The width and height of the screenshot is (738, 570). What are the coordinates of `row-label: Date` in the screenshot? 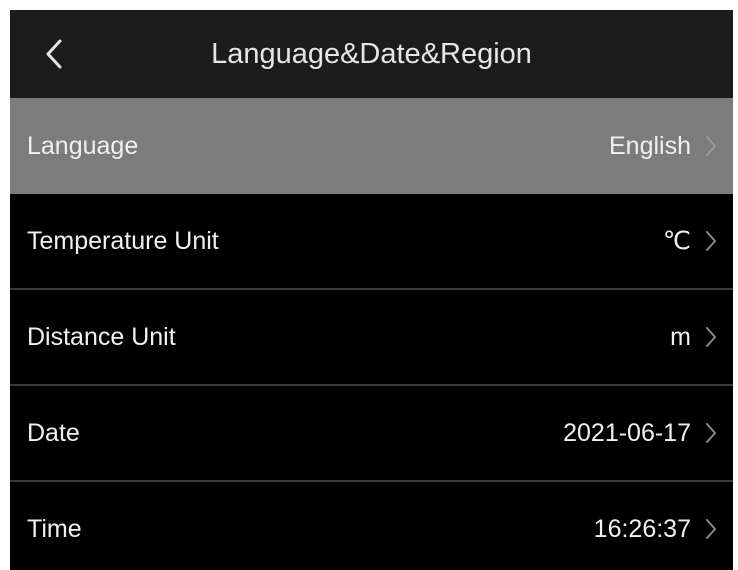 It's located at (53, 432).